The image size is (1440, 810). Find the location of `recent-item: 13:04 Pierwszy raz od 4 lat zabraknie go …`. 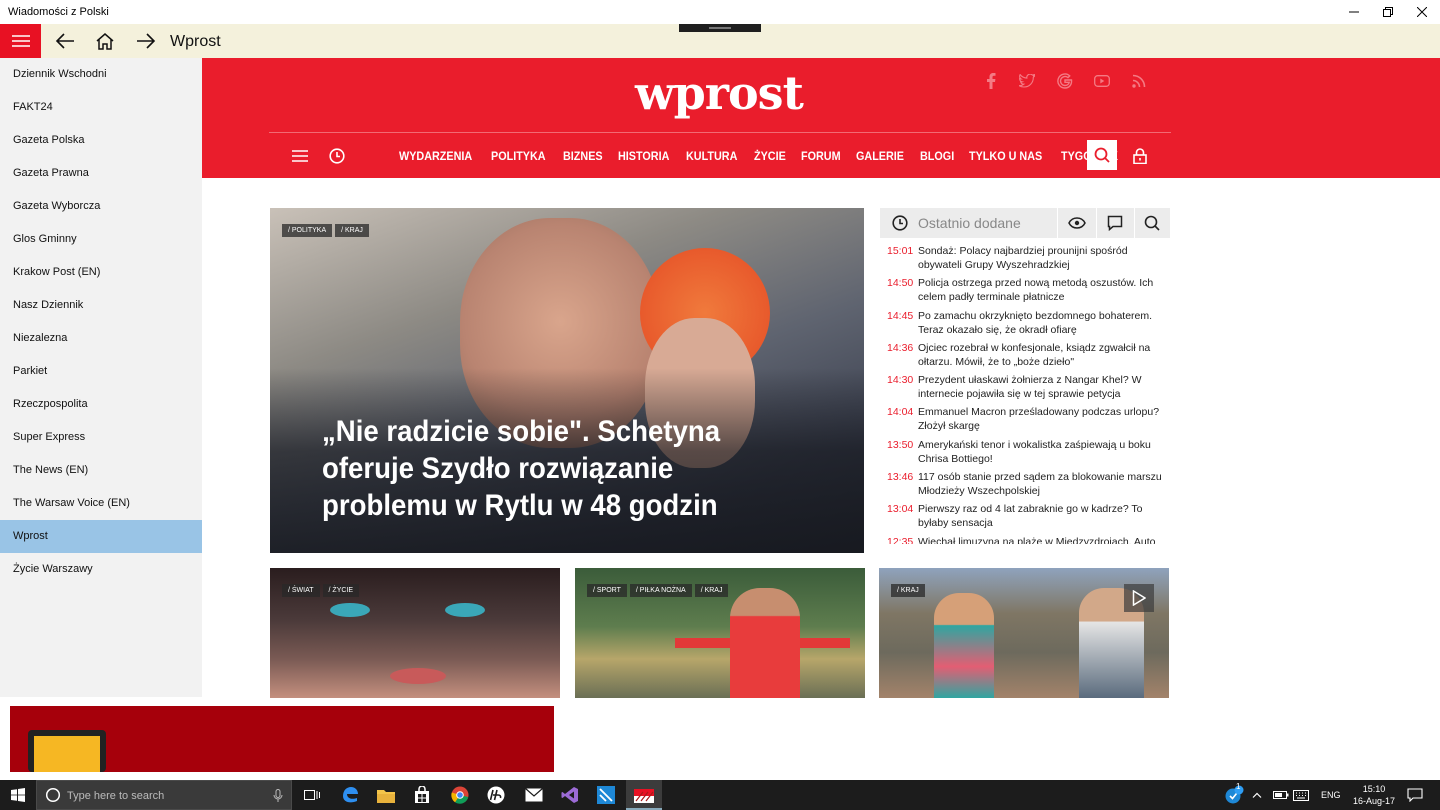

recent-item: 13:04 Pierwszy raz od 4 lat zabraknie go … is located at coordinates (1025, 518).